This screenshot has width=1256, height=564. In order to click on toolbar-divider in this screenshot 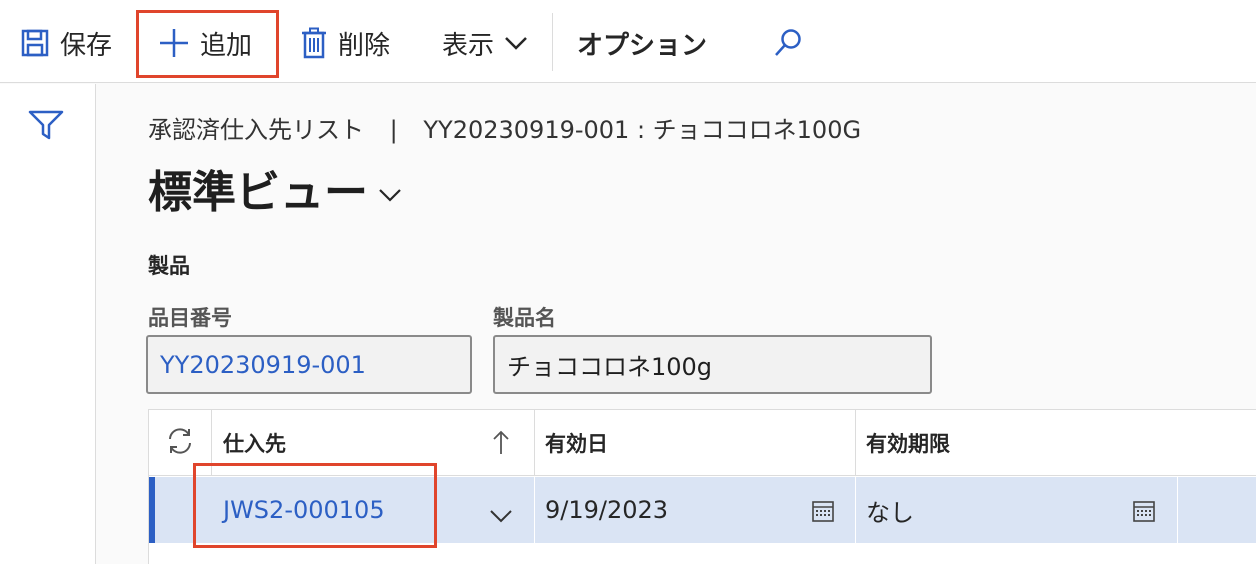, I will do `click(552, 42)`.